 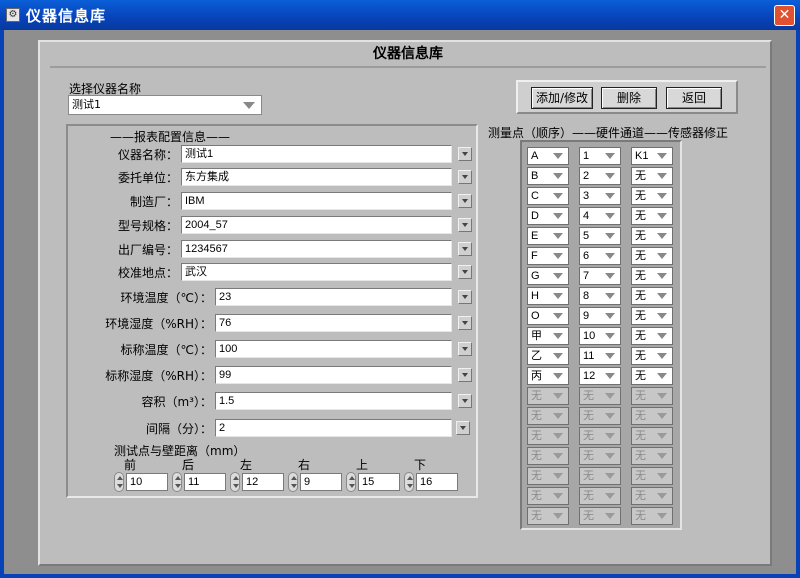 What do you see at coordinates (333, 297) in the screenshot?
I see `field-input: 23` at bounding box center [333, 297].